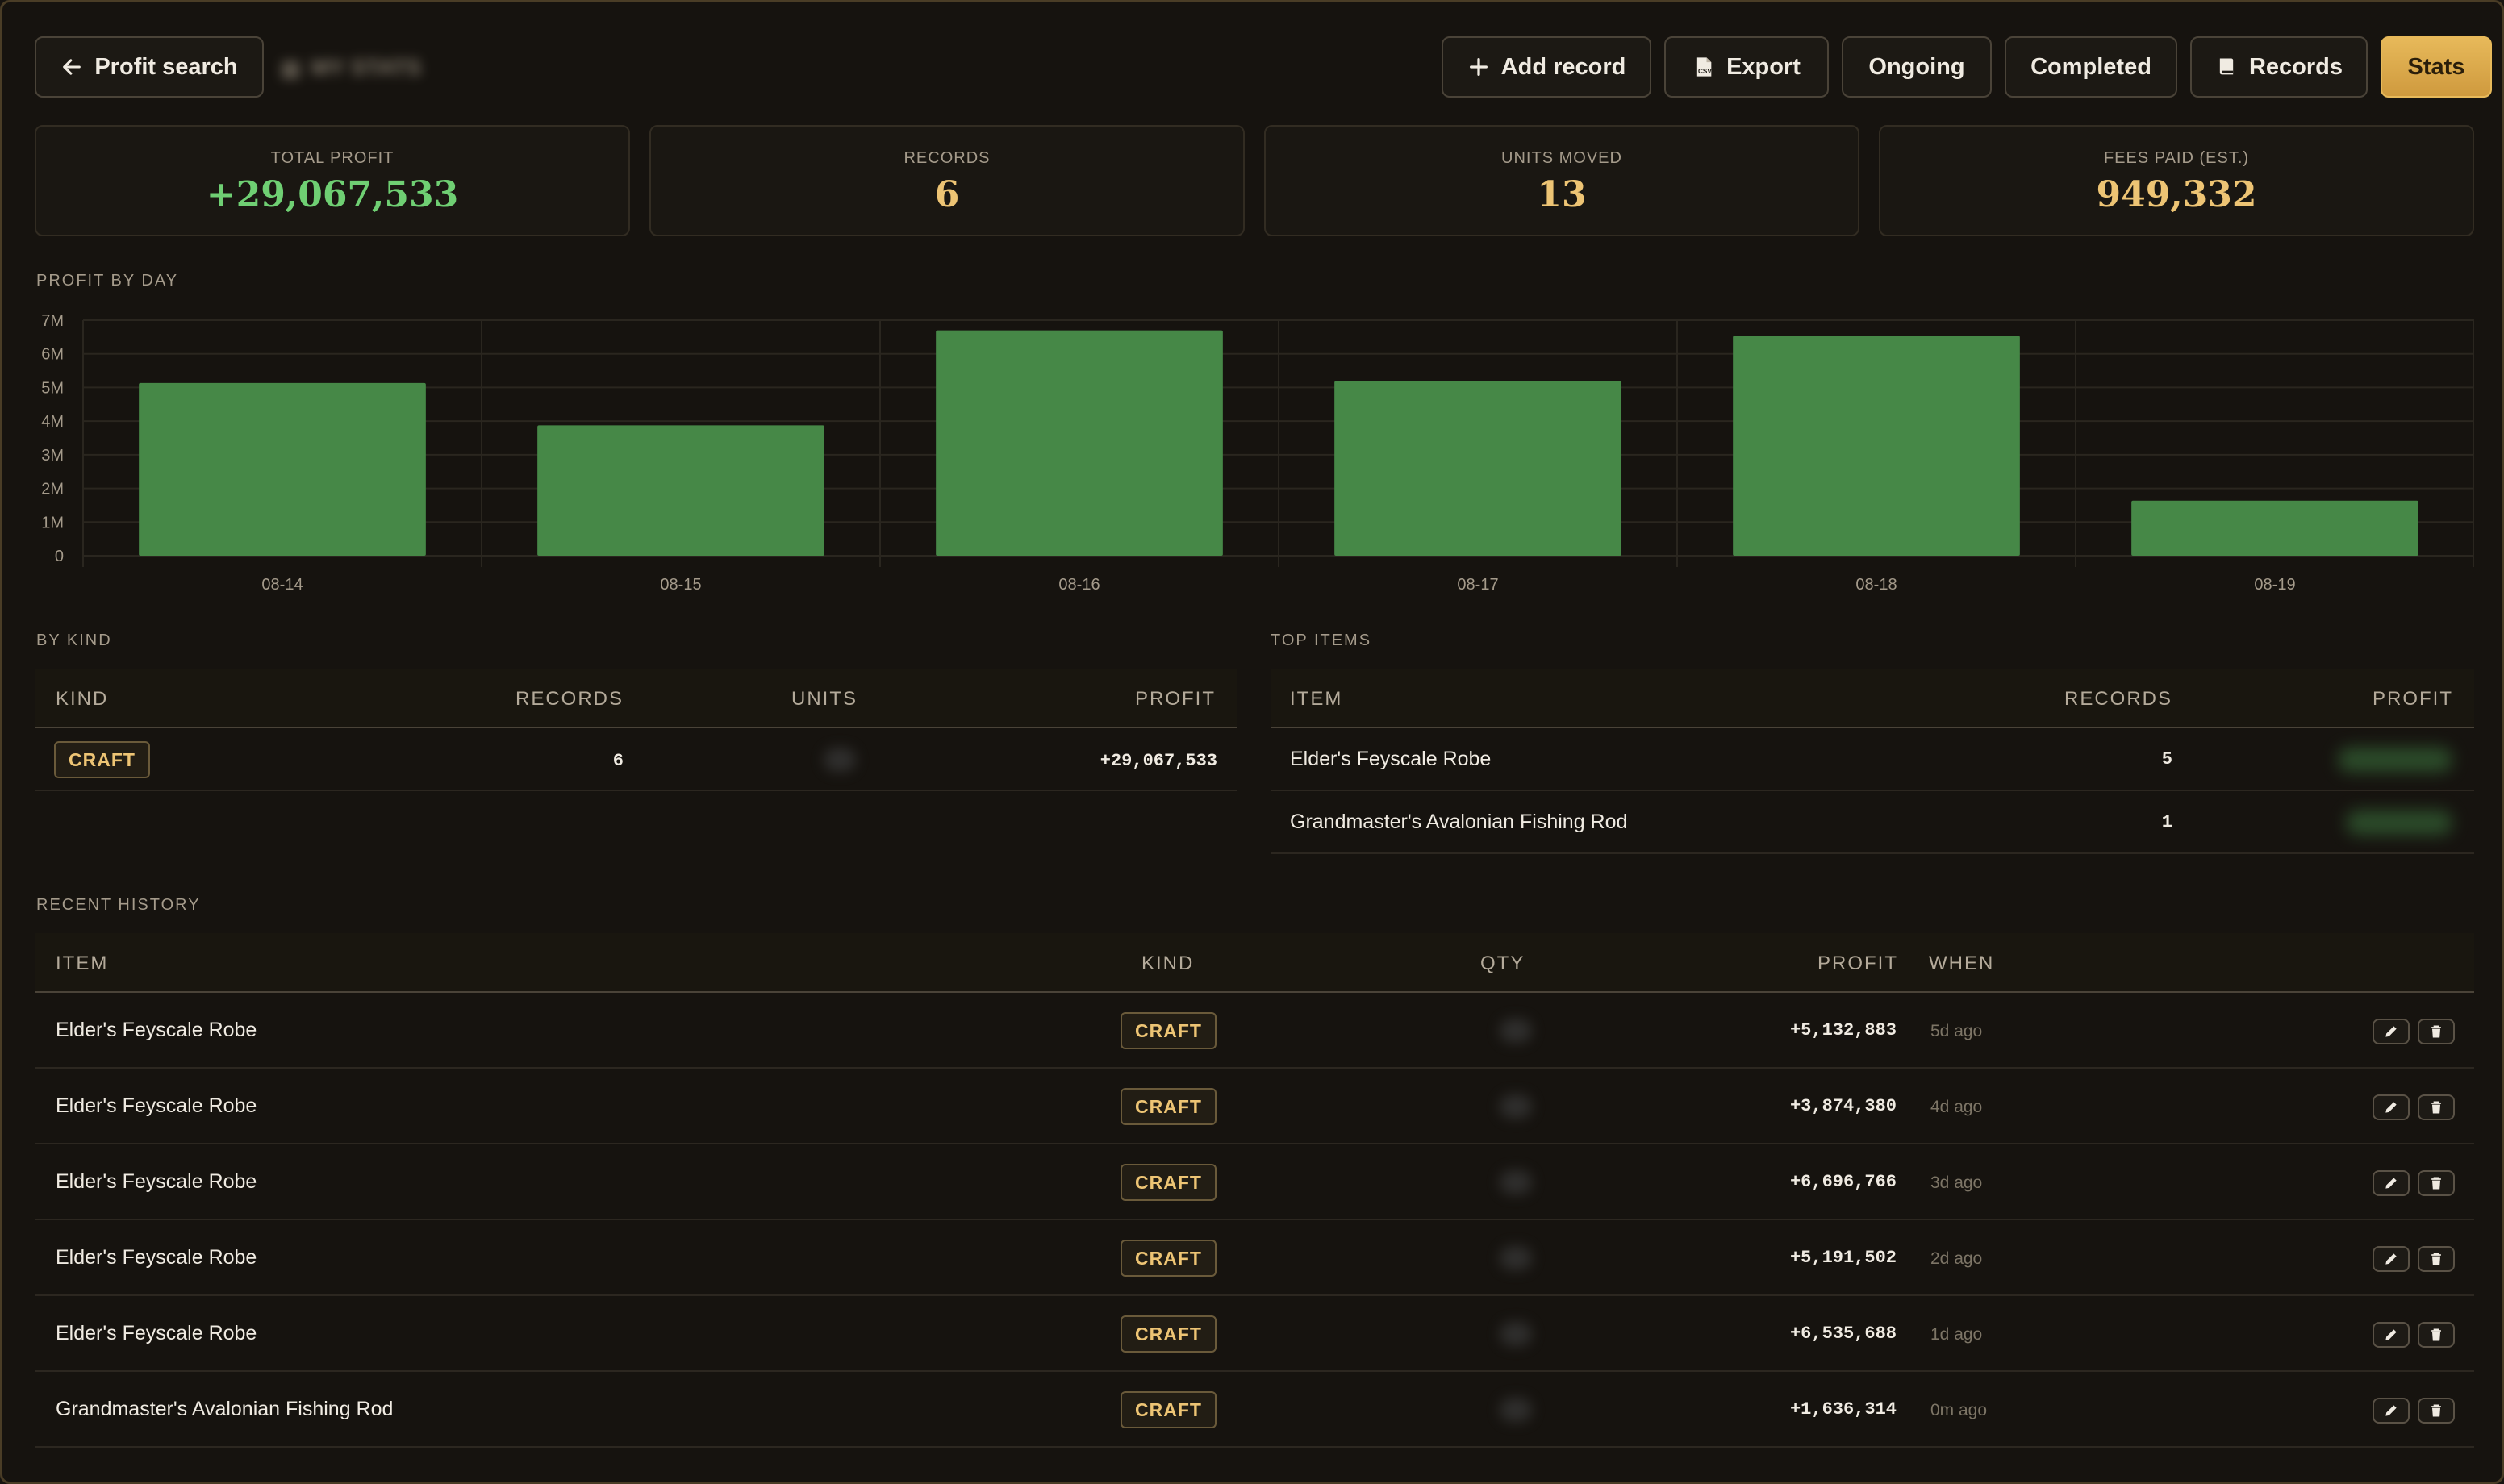  I want to click on history-when: 2d ago, so click(1956, 1258).